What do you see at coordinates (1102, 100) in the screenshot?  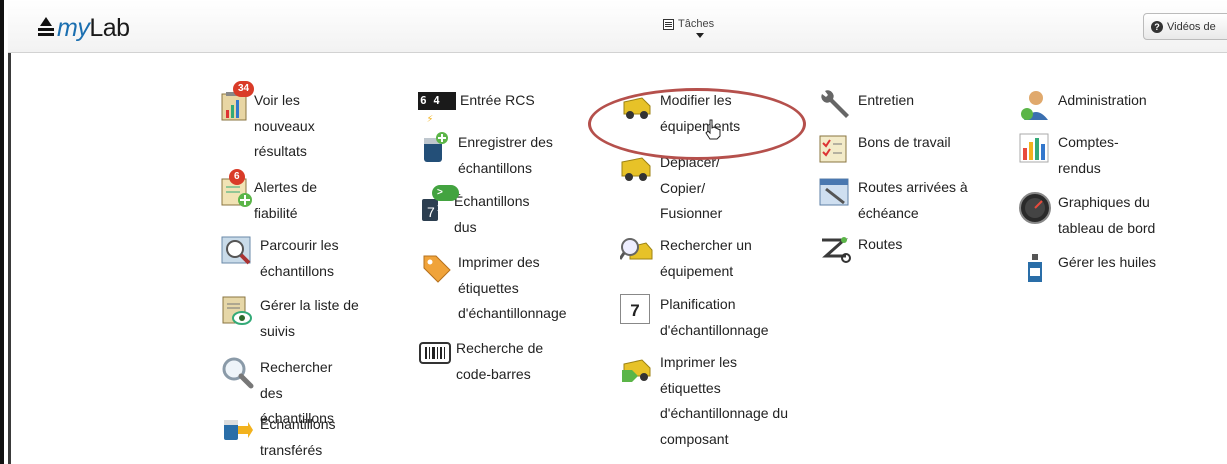 I see `menu-item-label: Administration` at bounding box center [1102, 100].